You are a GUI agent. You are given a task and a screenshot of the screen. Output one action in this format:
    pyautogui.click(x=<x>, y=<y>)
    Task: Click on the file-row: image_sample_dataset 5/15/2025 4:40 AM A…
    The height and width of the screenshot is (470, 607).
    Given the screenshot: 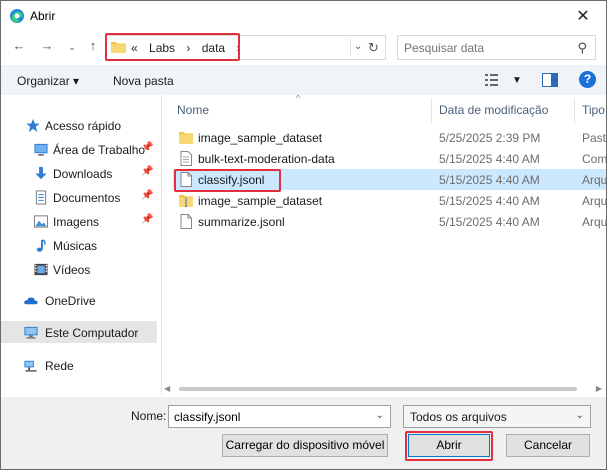 What is the action you would take?
    pyautogui.click(x=389, y=200)
    